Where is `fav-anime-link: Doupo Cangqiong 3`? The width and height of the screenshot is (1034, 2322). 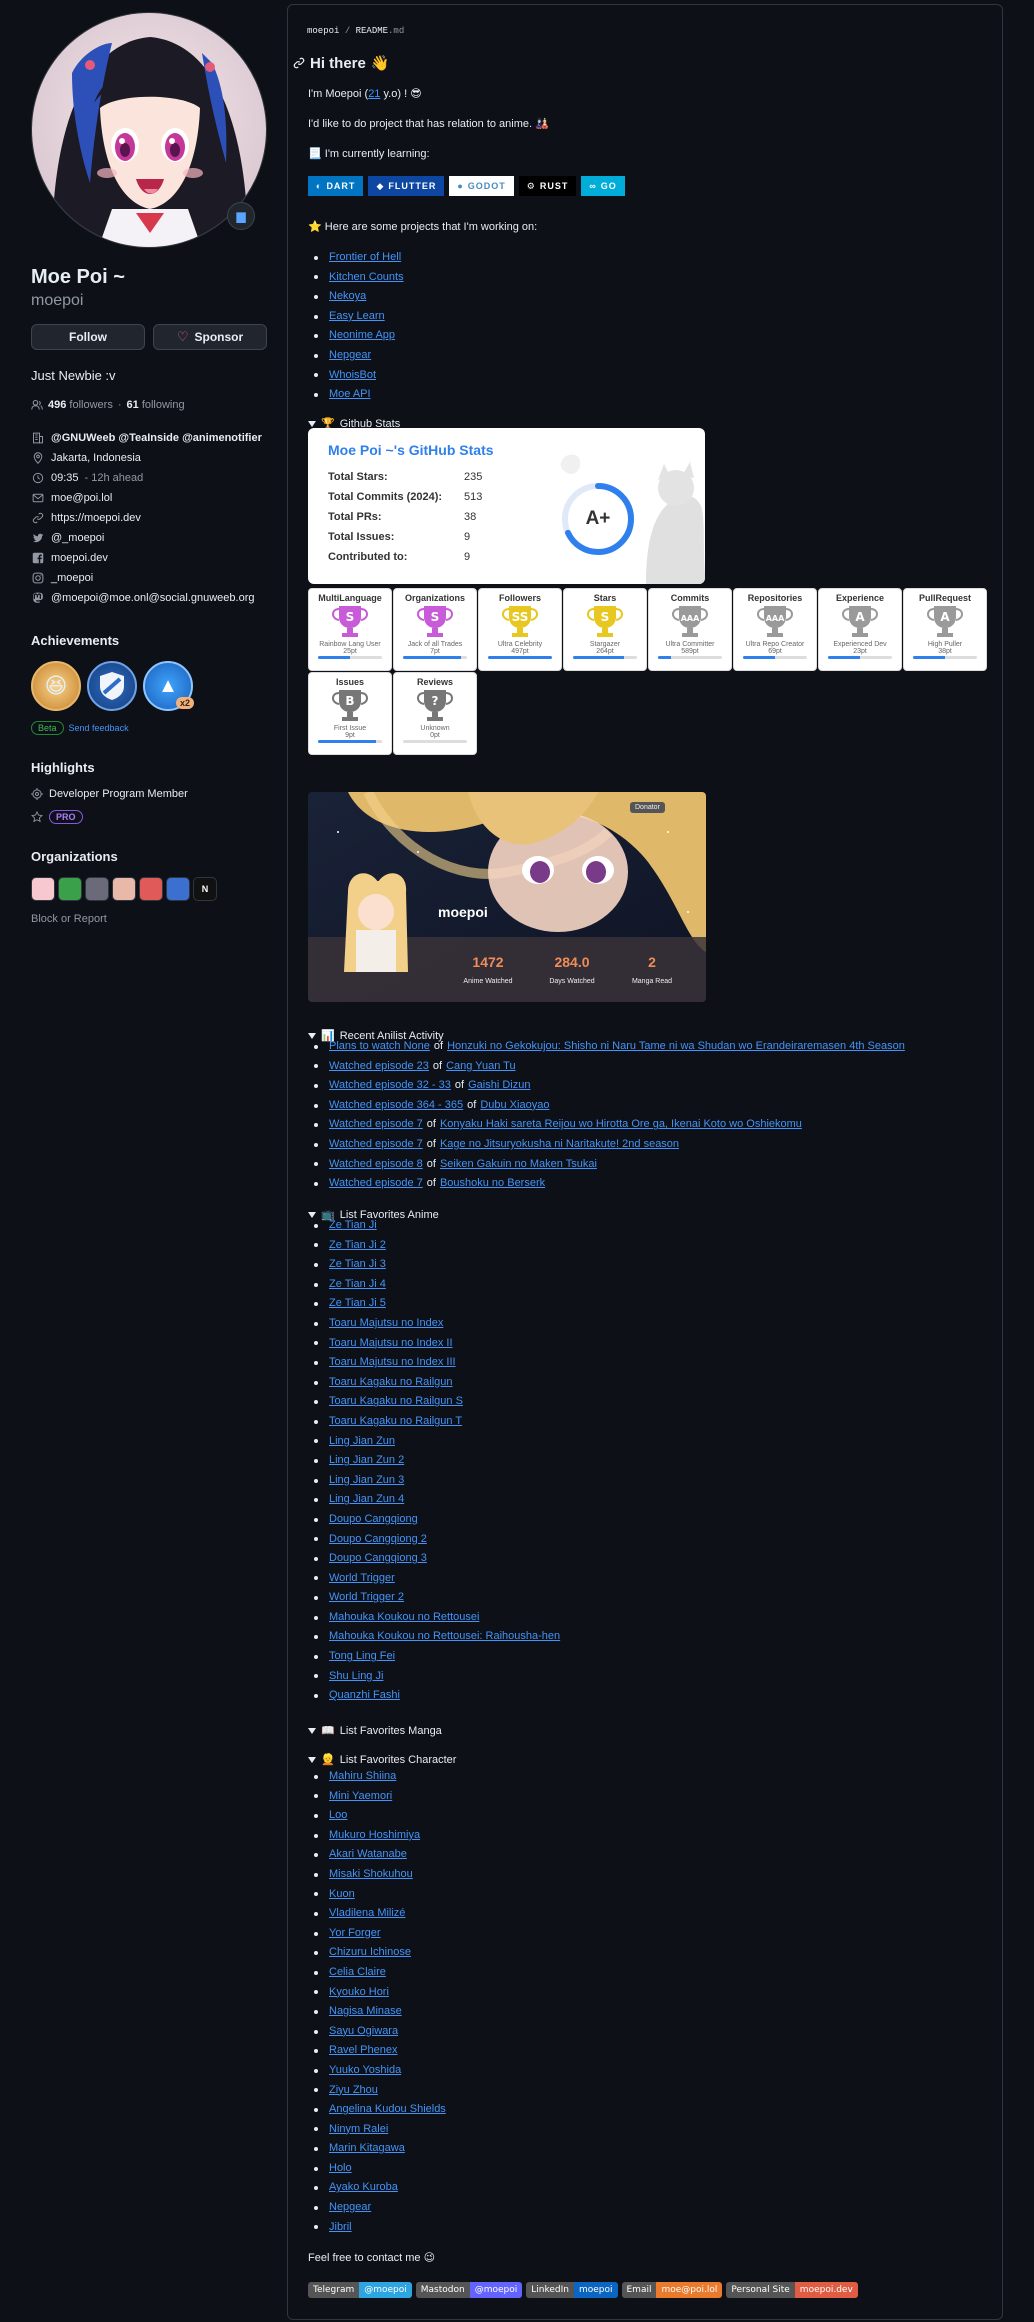
fav-anime-link: Doupo Cangqiong 3 is located at coordinates (378, 1559).